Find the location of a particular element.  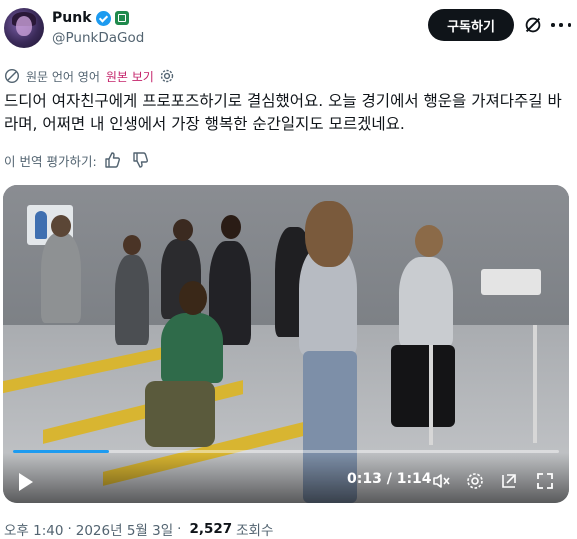

video-duration: 1:14 is located at coordinates (414, 479).